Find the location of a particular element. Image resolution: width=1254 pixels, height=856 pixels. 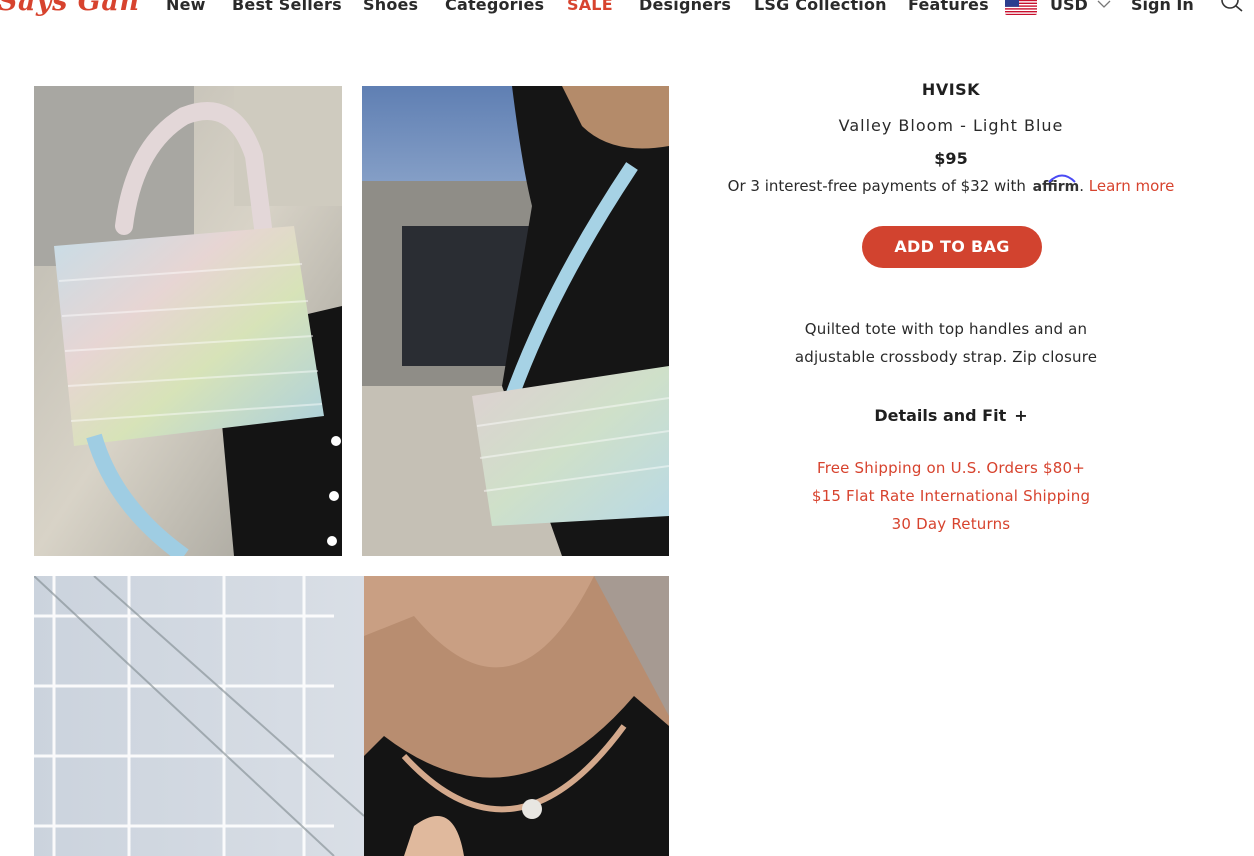

learn-more-link: Learn more is located at coordinates (1132, 186).